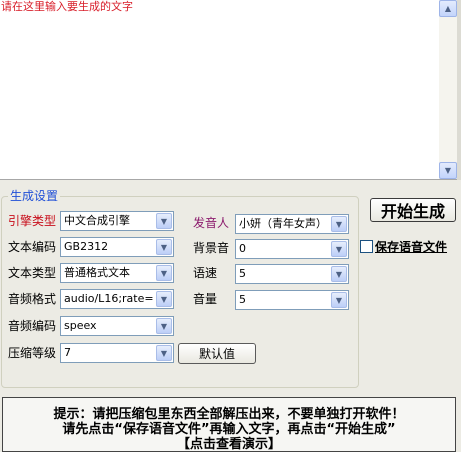 The width and height of the screenshot is (461, 452). I want to click on vertical-scrollbar: ▲ ▼, so click(448, 89).